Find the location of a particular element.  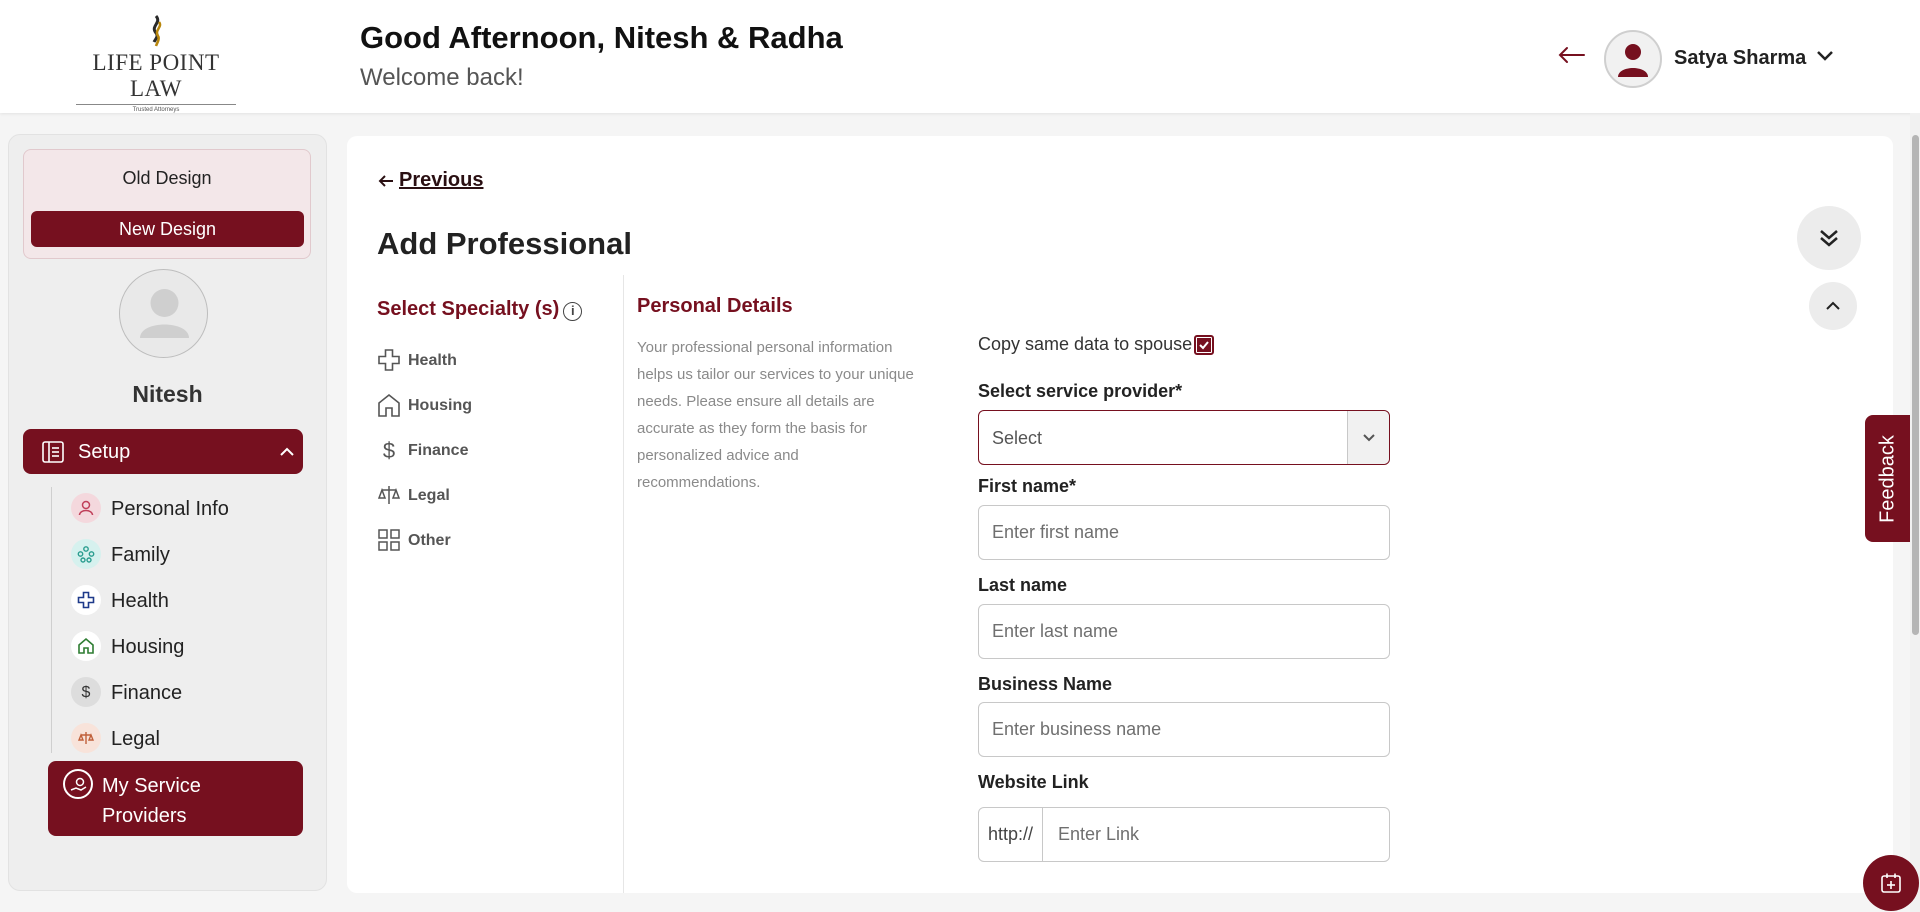

website-link-field is located at coordinates (1216, 834).